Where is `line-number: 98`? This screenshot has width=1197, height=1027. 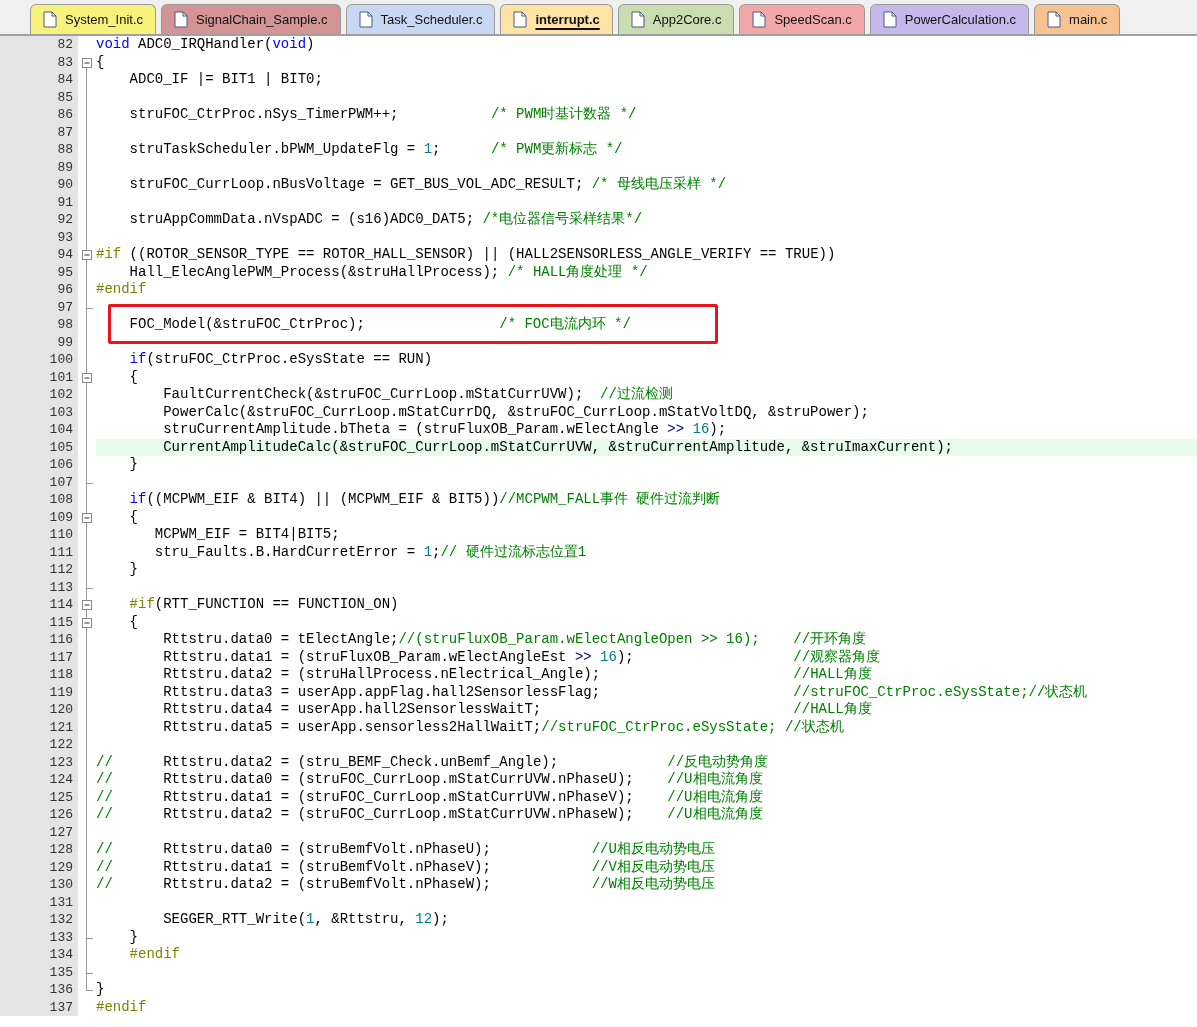 line-number: 98 is located at coordinates (65, 324).